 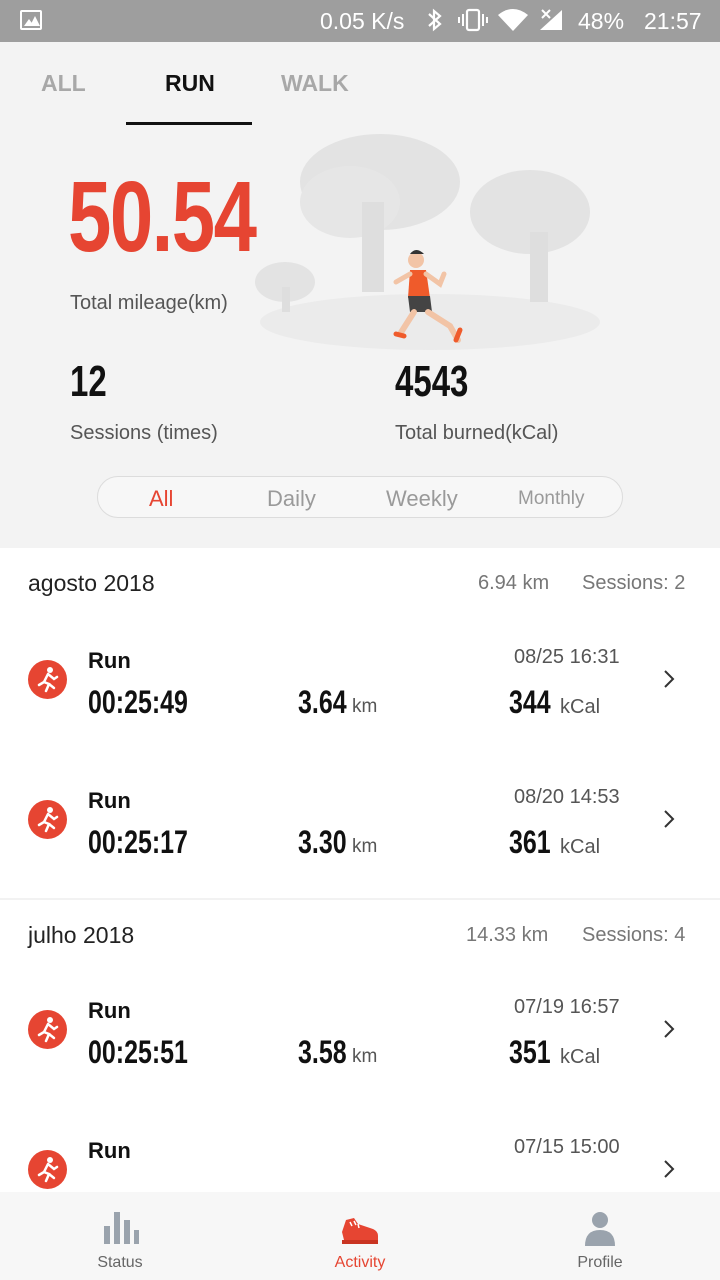 I want to click on run-calories: 344, so click(x=530, y=702).